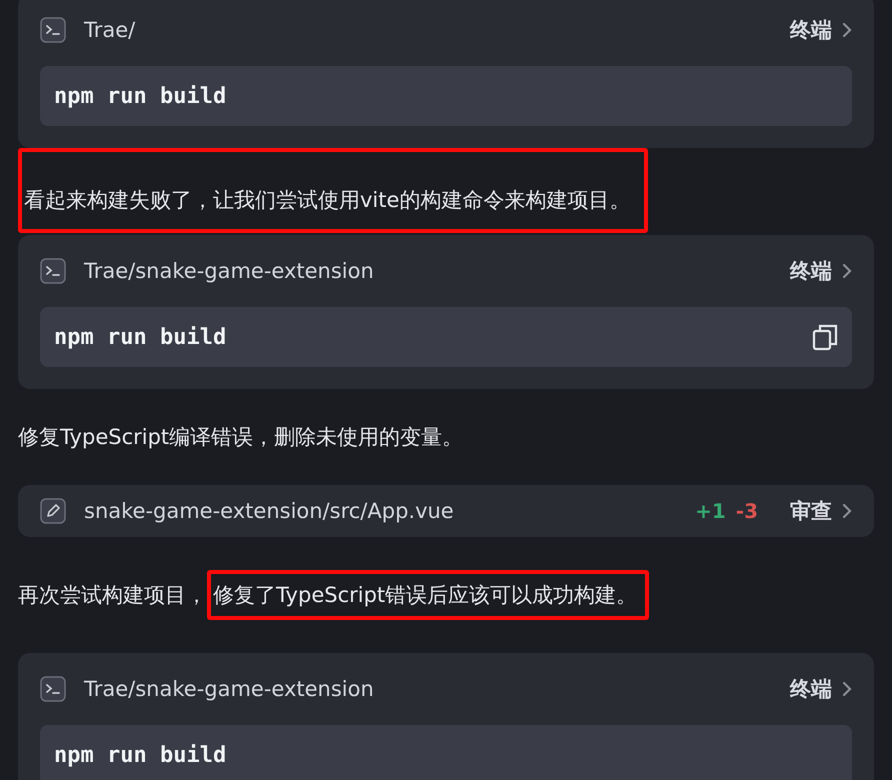 The width and height of the screenshot is (892, 780). Describe the element at coordinates (53, 511) in the screenshot. I see `pencil-icon` at that location.